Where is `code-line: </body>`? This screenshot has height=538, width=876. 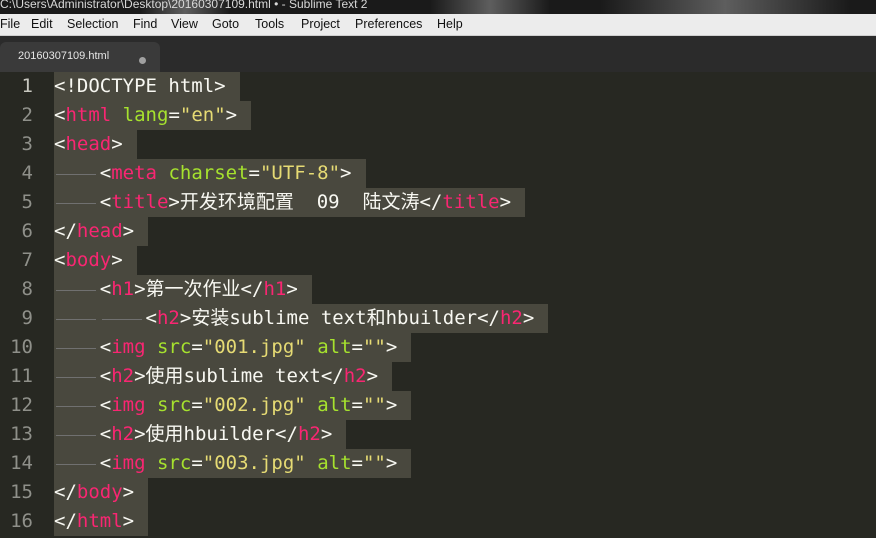
code-line: </body> is located at coordinates (101, 492).